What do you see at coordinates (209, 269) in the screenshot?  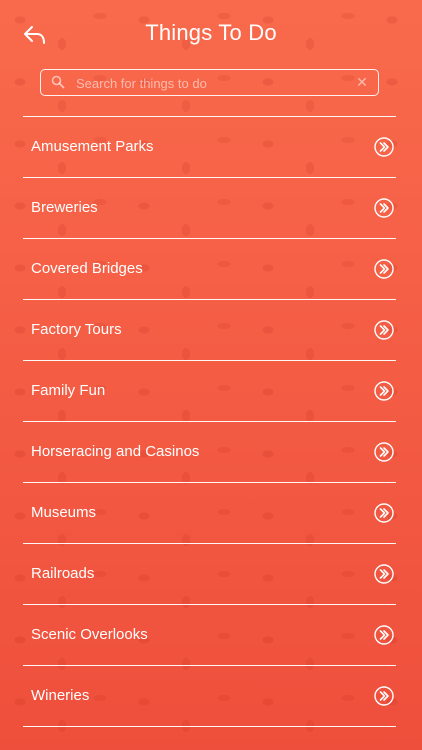 I see `list-item: Covered Bridges` at bounding box center [209, 269].